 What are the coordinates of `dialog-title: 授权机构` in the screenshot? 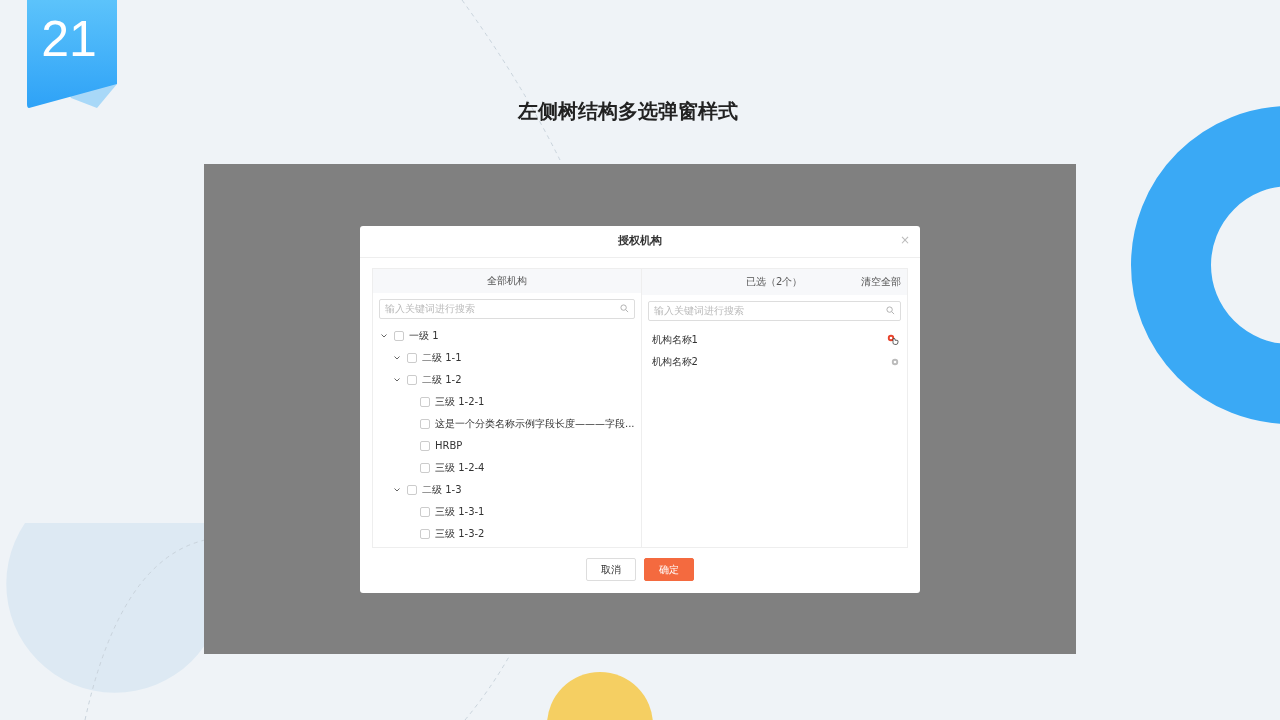 It's located at (640, 240).